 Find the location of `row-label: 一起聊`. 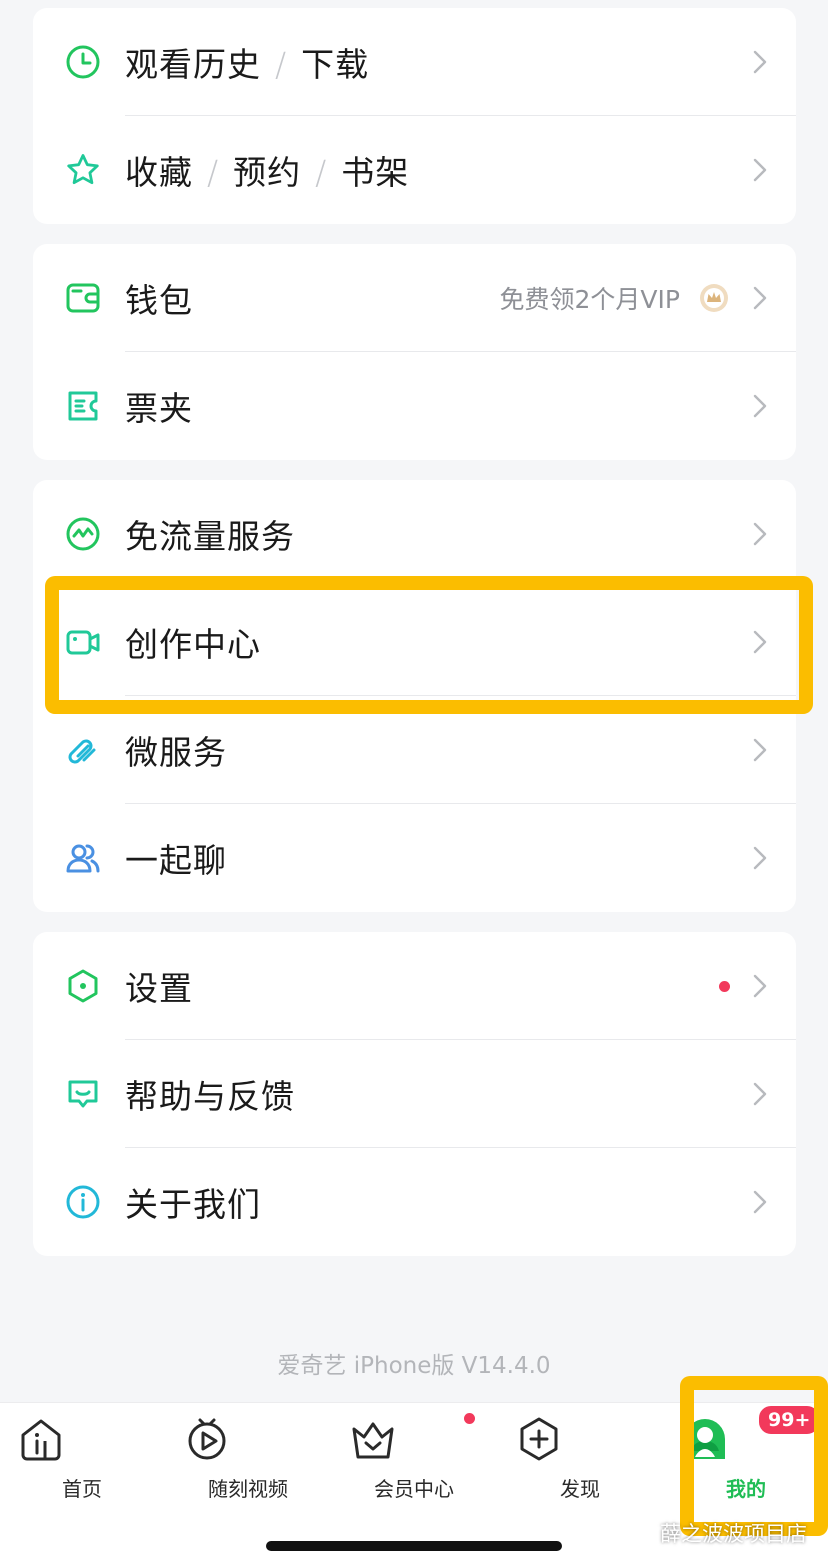

row-label: 一起聊 is located at coordinates (176, 860).